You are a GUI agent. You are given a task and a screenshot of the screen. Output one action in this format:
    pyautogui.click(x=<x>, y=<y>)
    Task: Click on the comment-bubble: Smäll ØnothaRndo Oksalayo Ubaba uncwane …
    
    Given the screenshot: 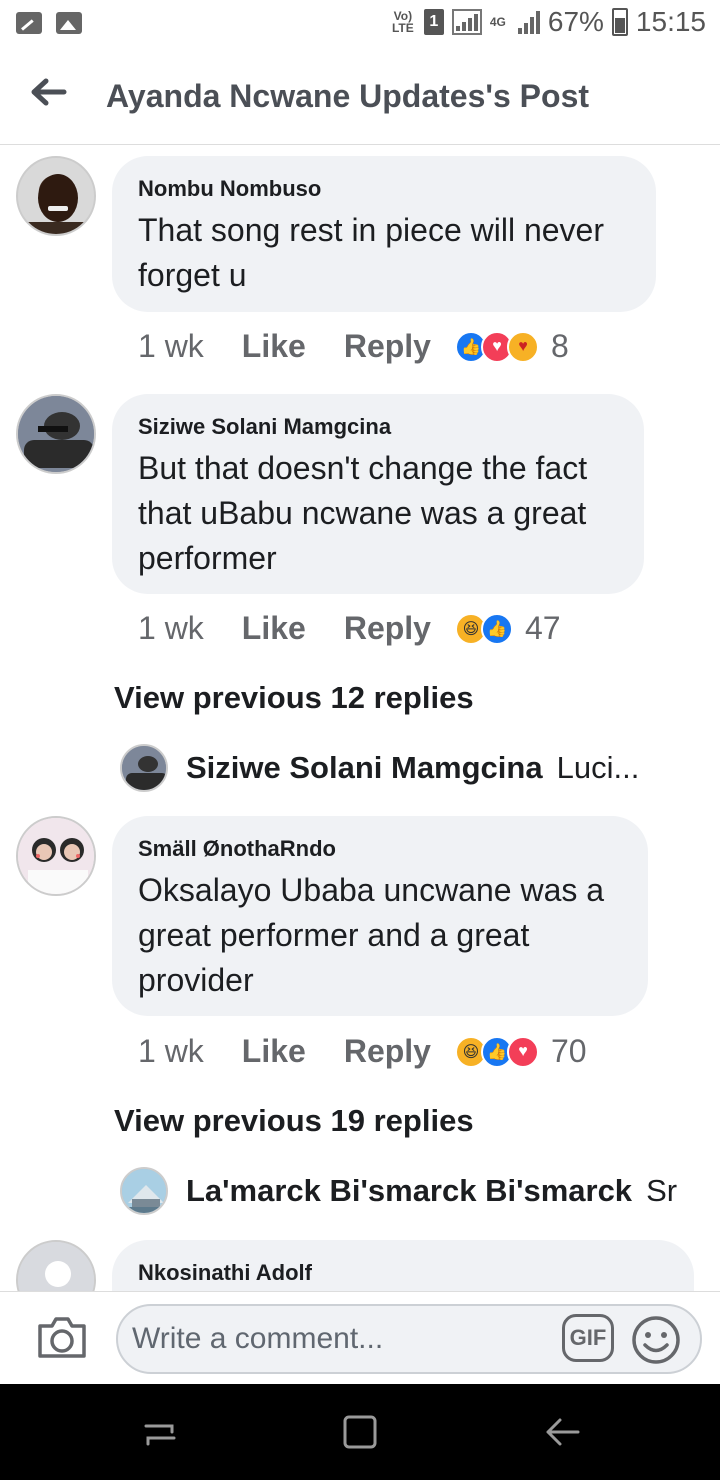 What is the action you would take?
    pyautogui.click(x=380, y=916)
    